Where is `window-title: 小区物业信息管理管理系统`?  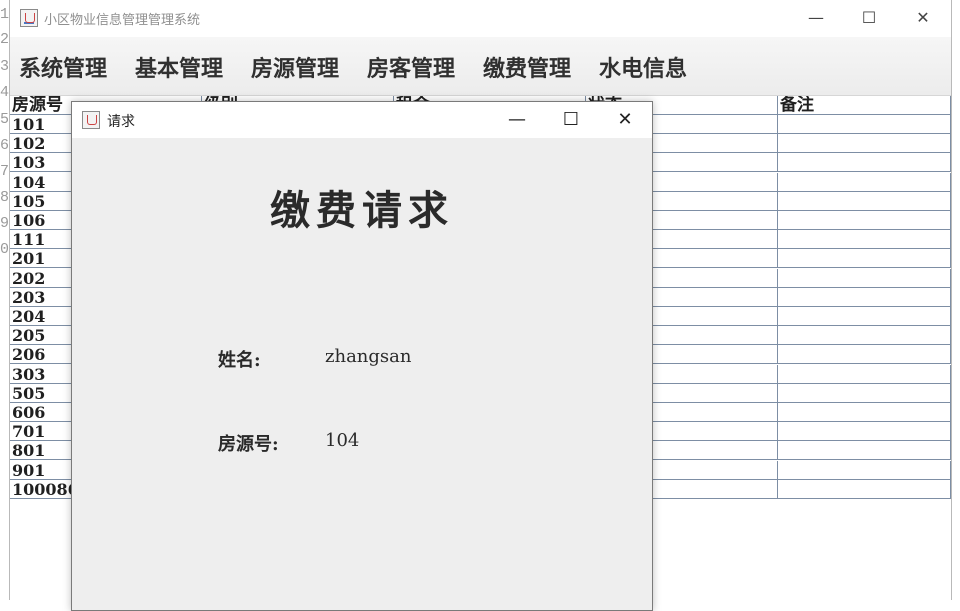 window-title: 小区物业信息管理管理系统 is located at coordinates (122, 20).